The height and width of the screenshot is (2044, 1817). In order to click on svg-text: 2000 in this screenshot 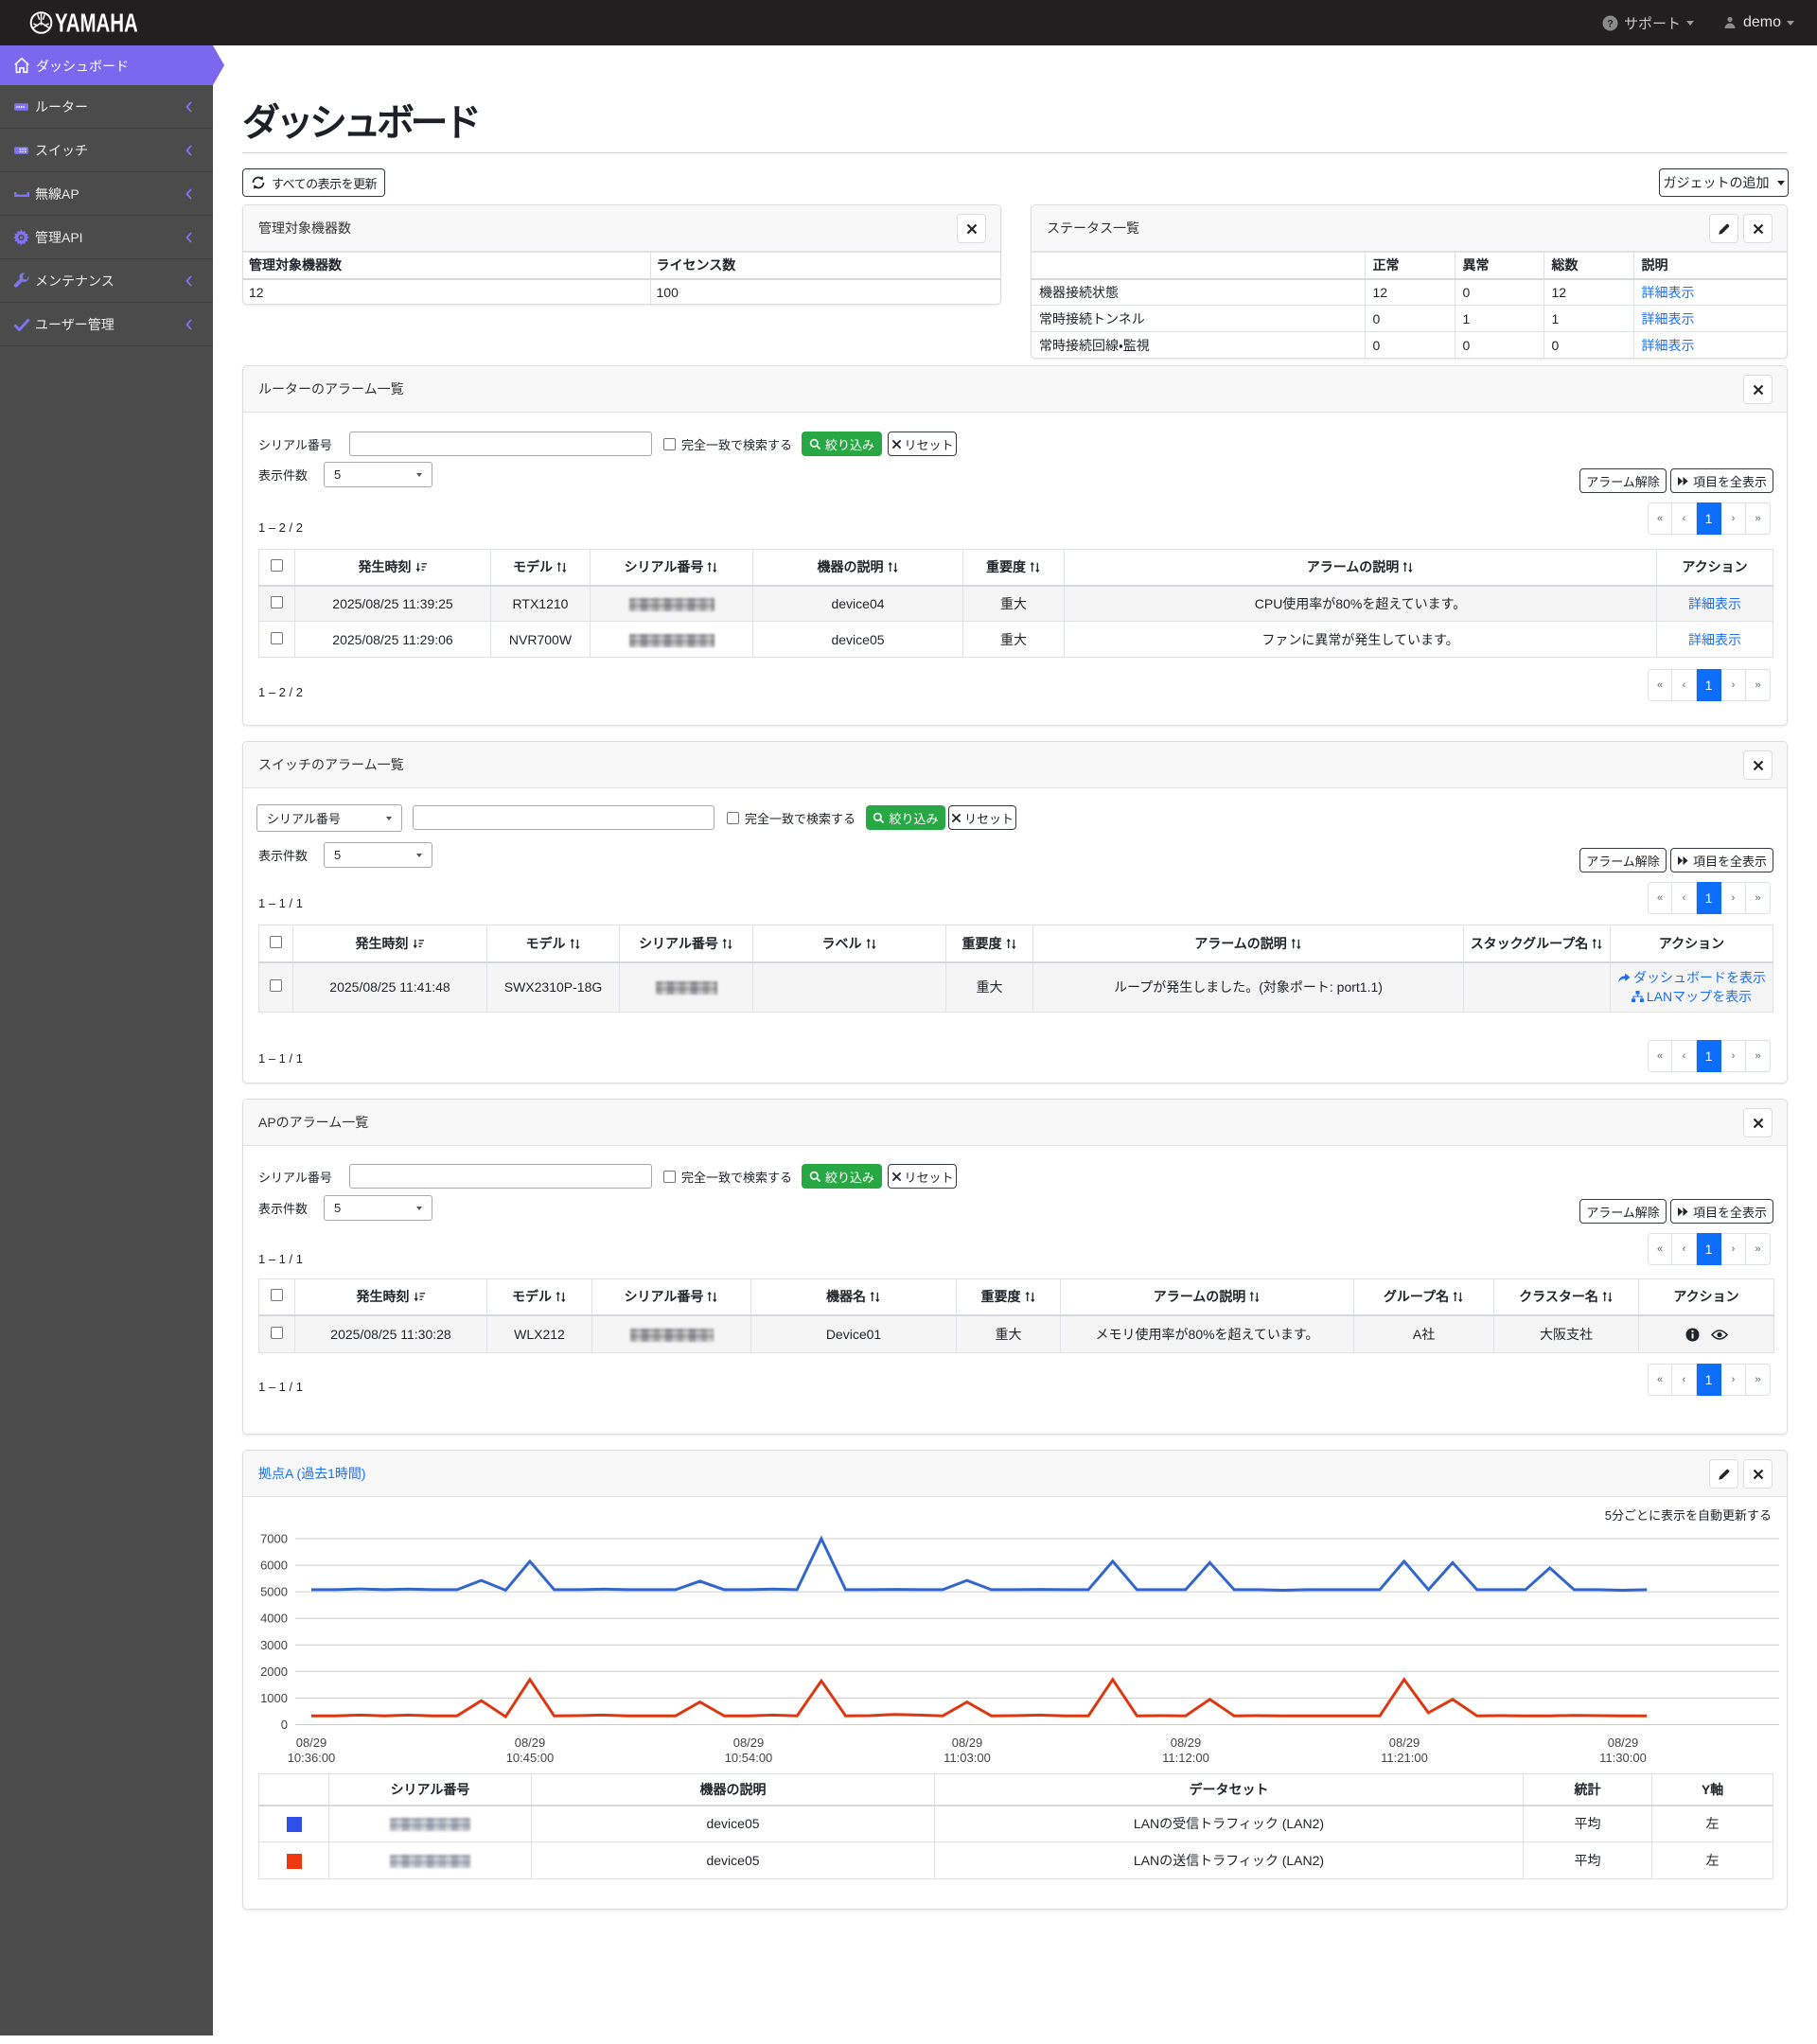, I will do `click(274, 1672)`.